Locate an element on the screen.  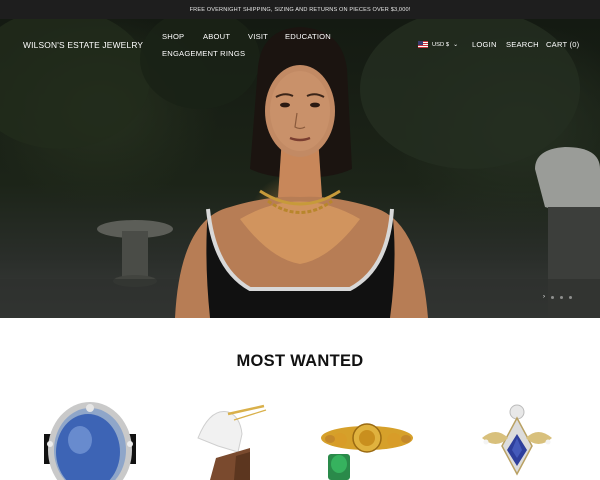
search-link-wrap: SEARCH is located at coordinates (522, 44).